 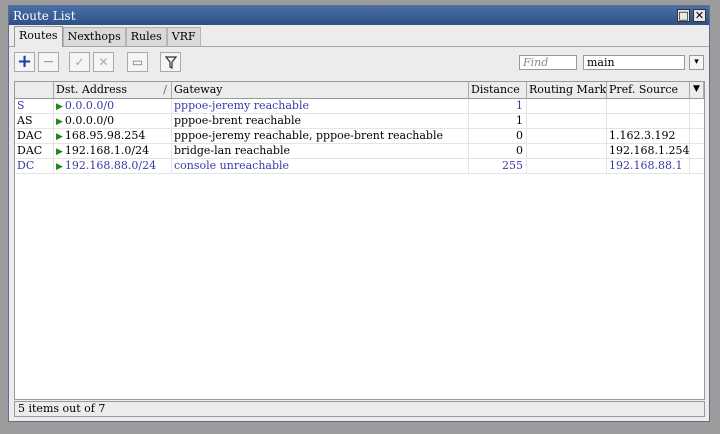 I want to click on toolbar: + − ✓ ✕ ▭ Find main ▾, so click(x=359, y=62).